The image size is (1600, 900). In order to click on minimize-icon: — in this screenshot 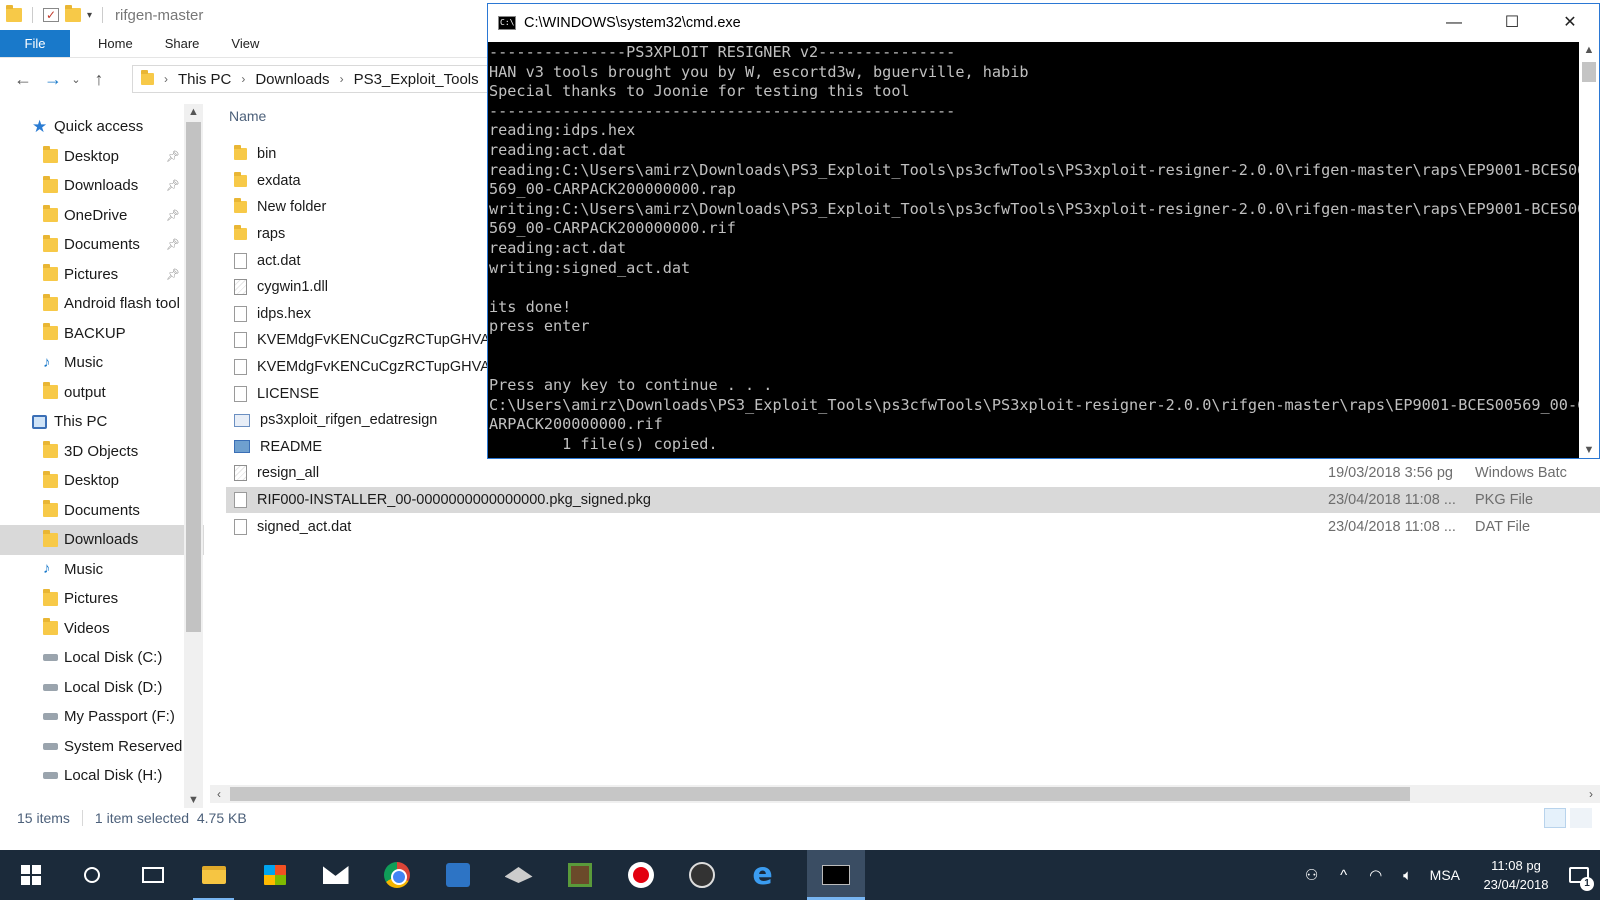, I will do `click(1454, 23)`.